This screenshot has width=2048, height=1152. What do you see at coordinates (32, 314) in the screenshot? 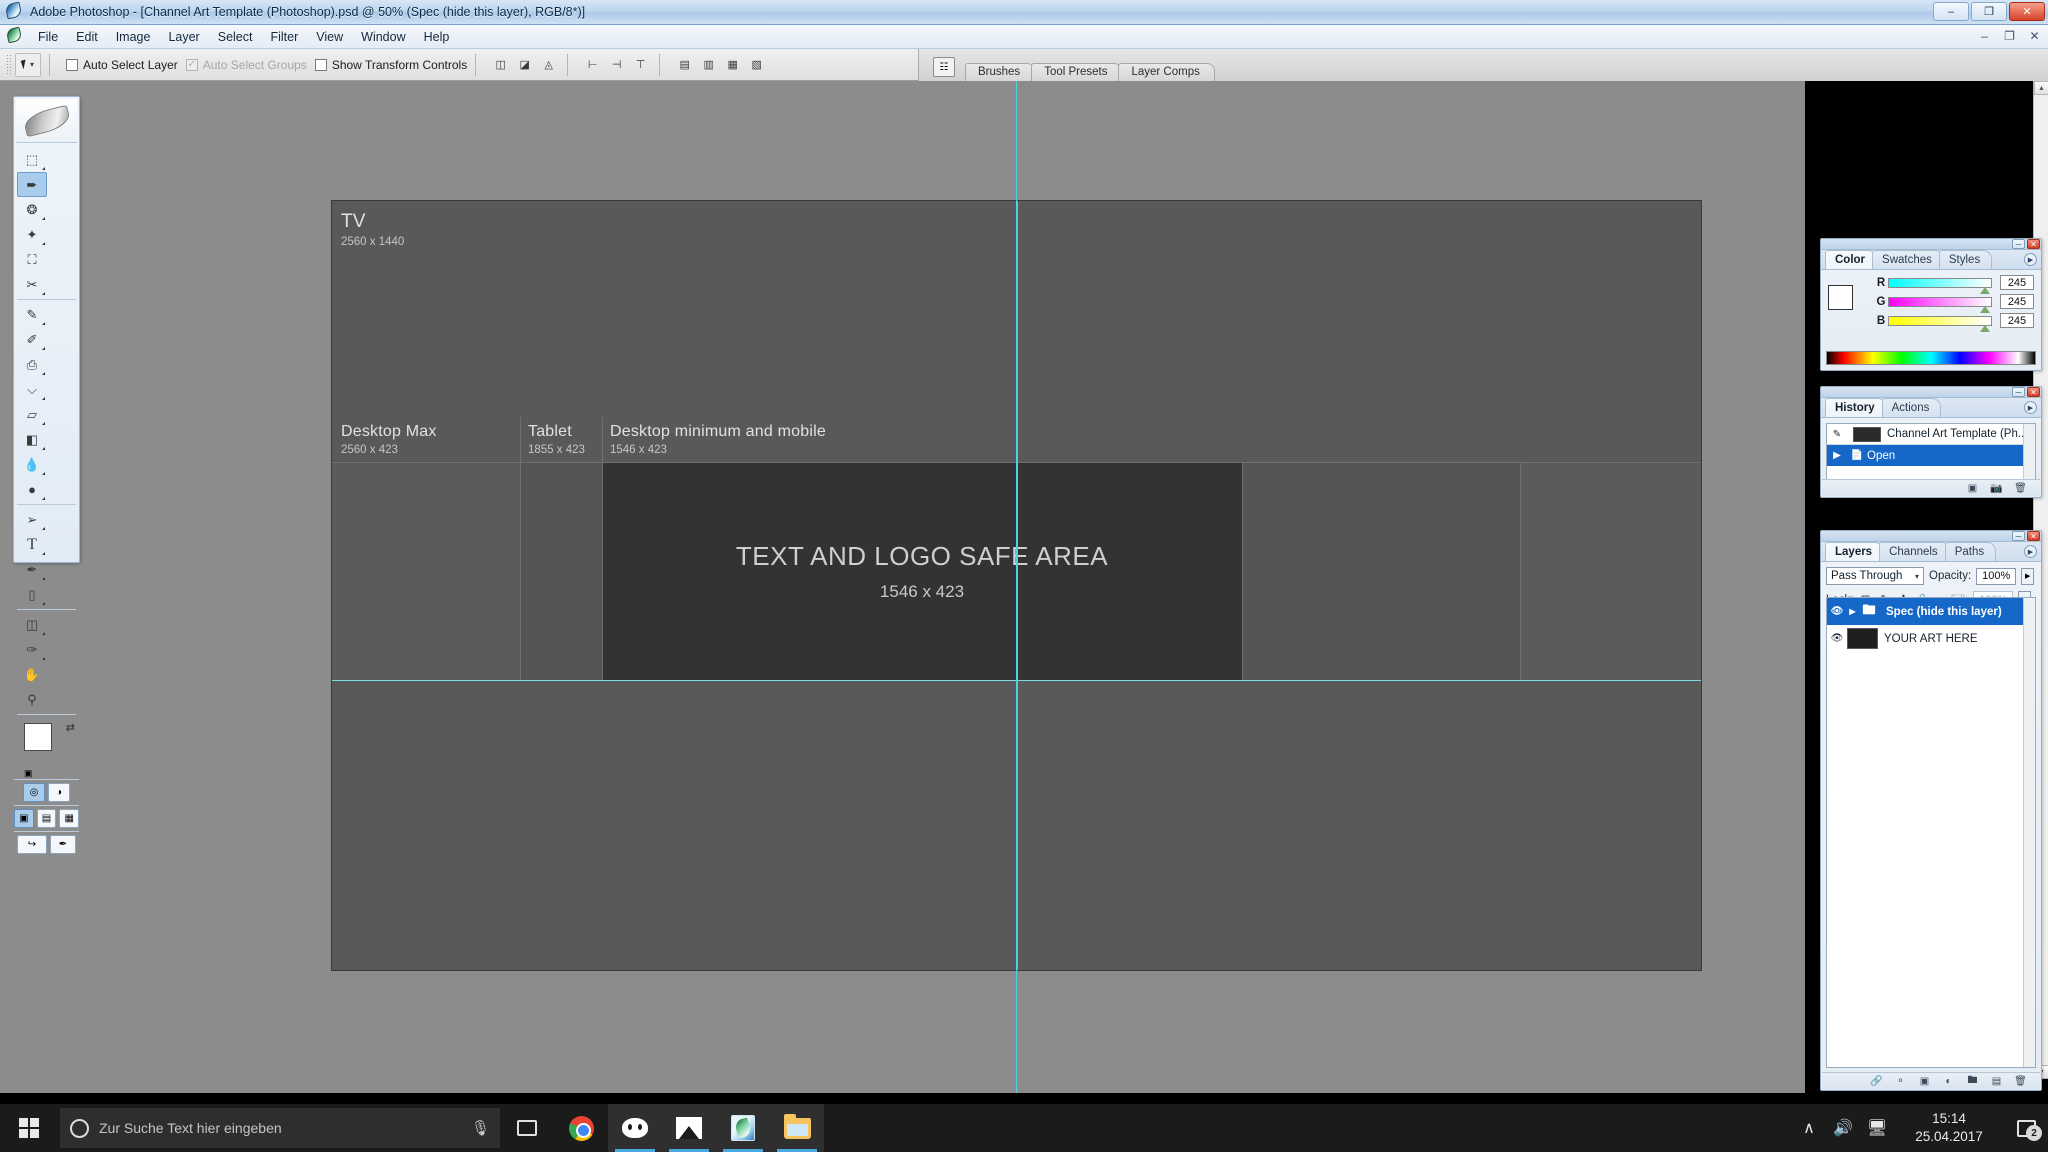
I see `healing-brush-tool-icon: ✎` at bounding box center [32, 314].